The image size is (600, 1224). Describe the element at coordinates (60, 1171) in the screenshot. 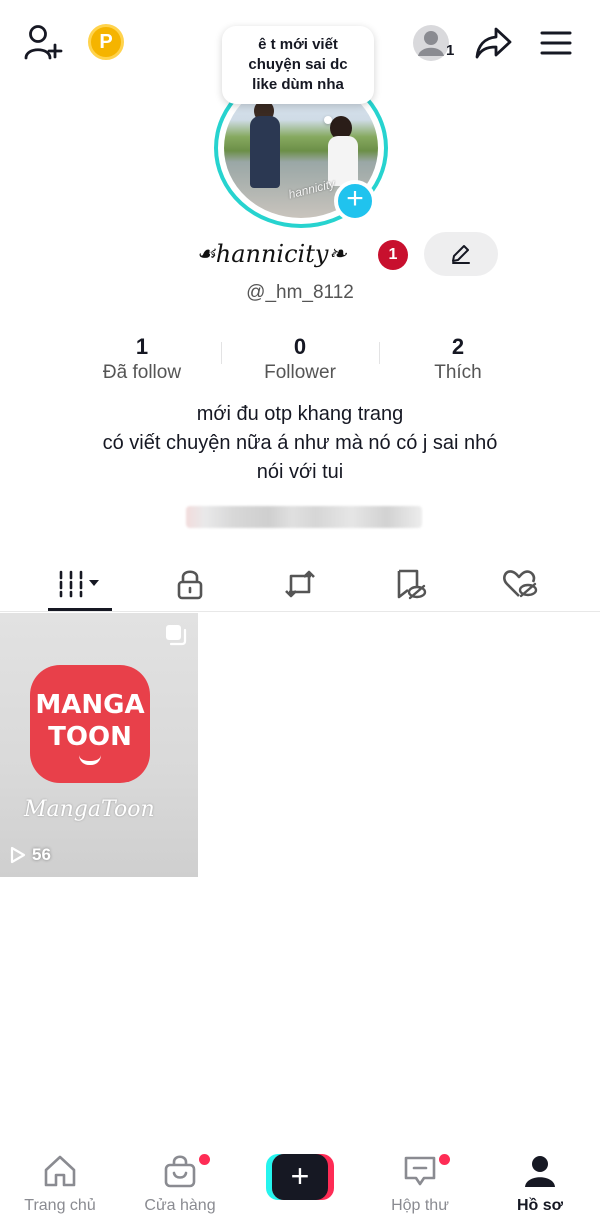

I see `home-icon` at that location.